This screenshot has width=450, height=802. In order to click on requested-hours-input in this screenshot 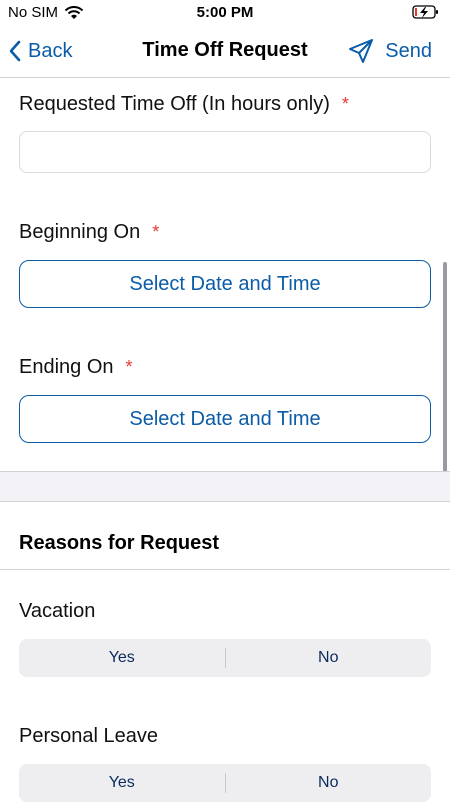, I will do `click(225, 152)`.